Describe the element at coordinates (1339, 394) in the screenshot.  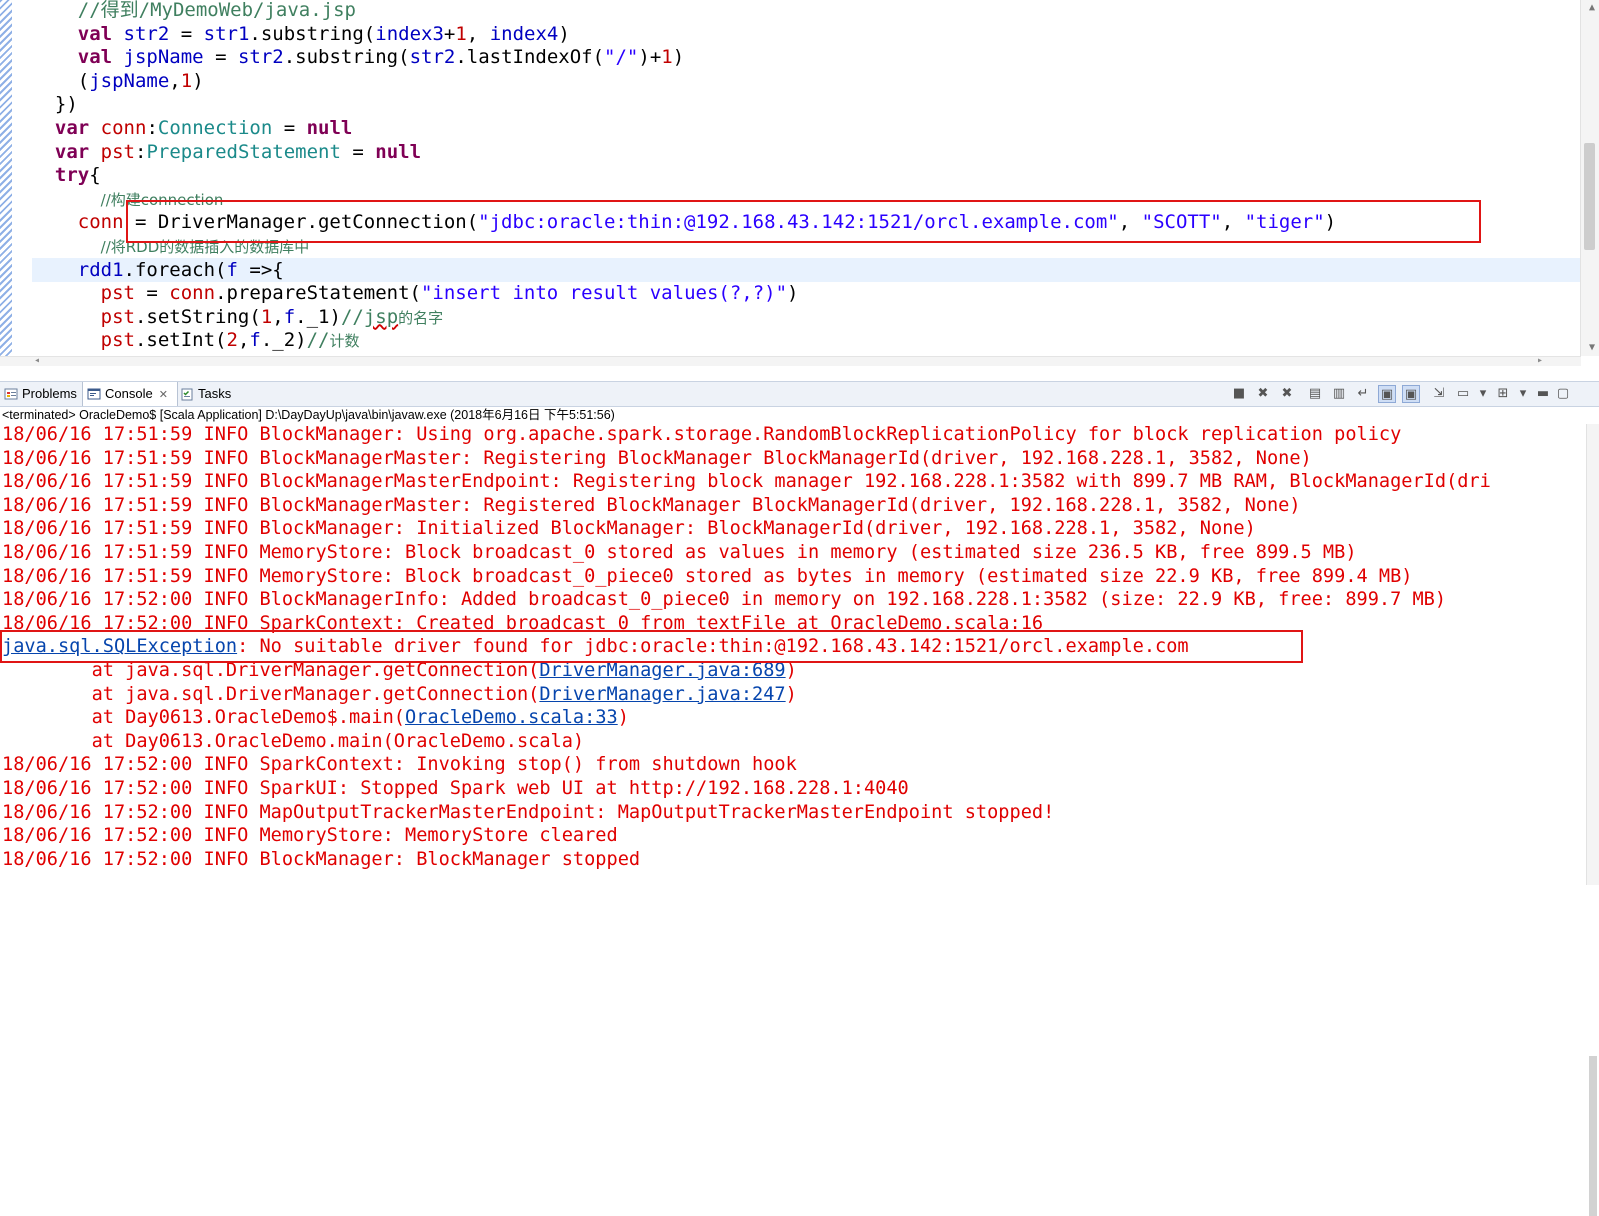
I see `scroll-lock-icon: ▥` at that location.